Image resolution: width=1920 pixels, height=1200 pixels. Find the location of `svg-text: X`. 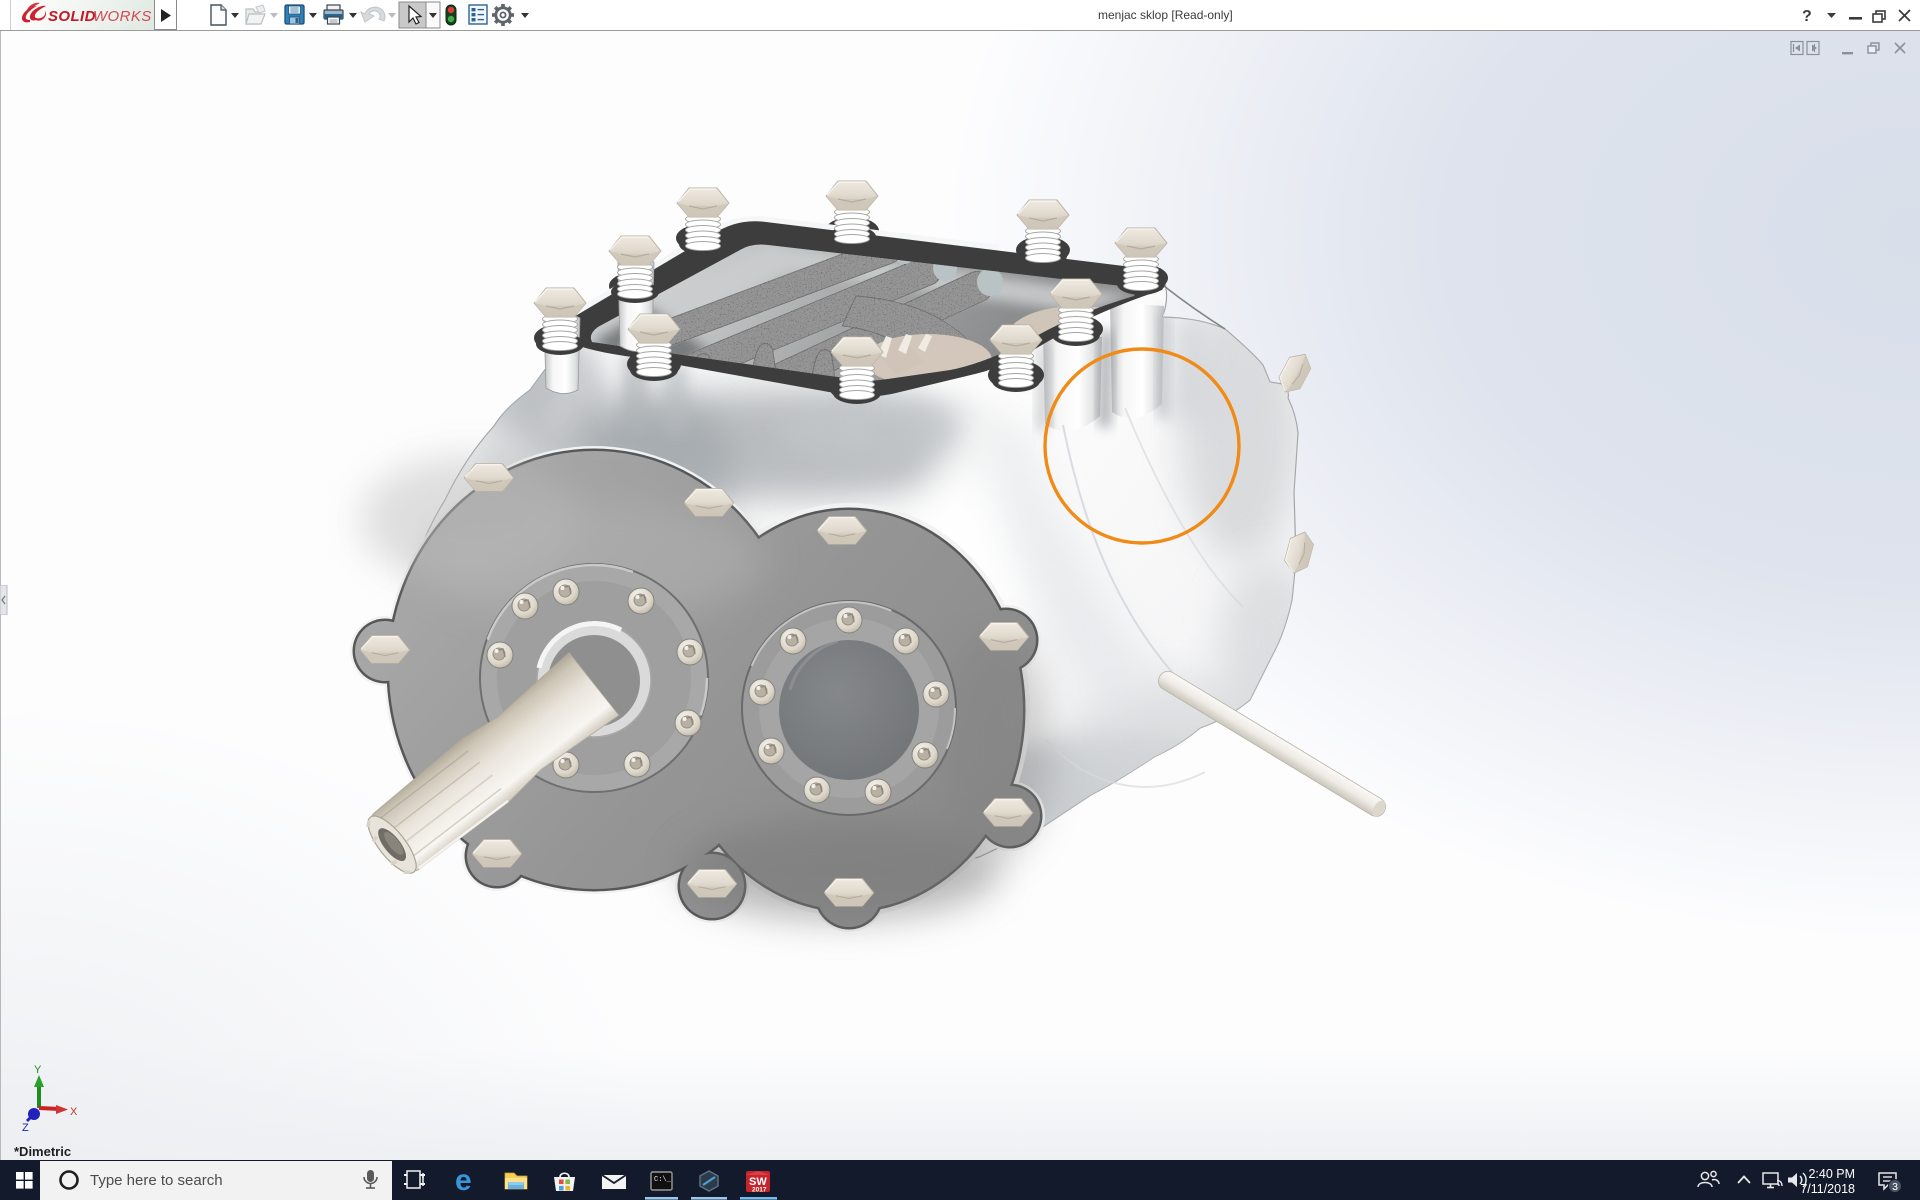

svg-text: X is located at coordinates (74, 1112).